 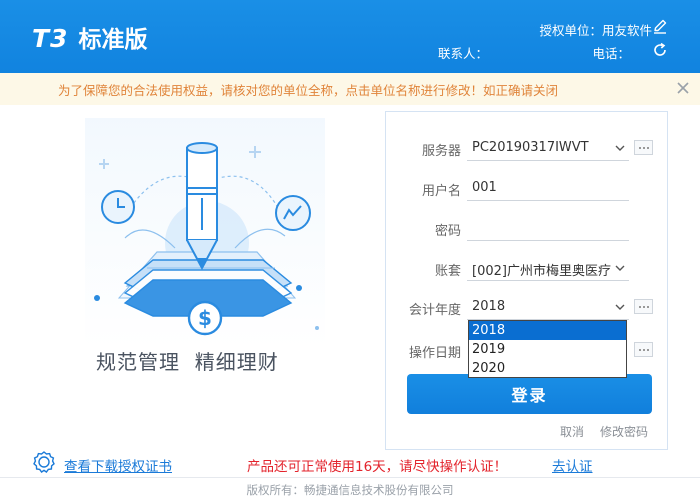 What do you see at coordinates (547, 368) in the screenshot?
I see `year-option: 2020` at bounding box center [547, 368].